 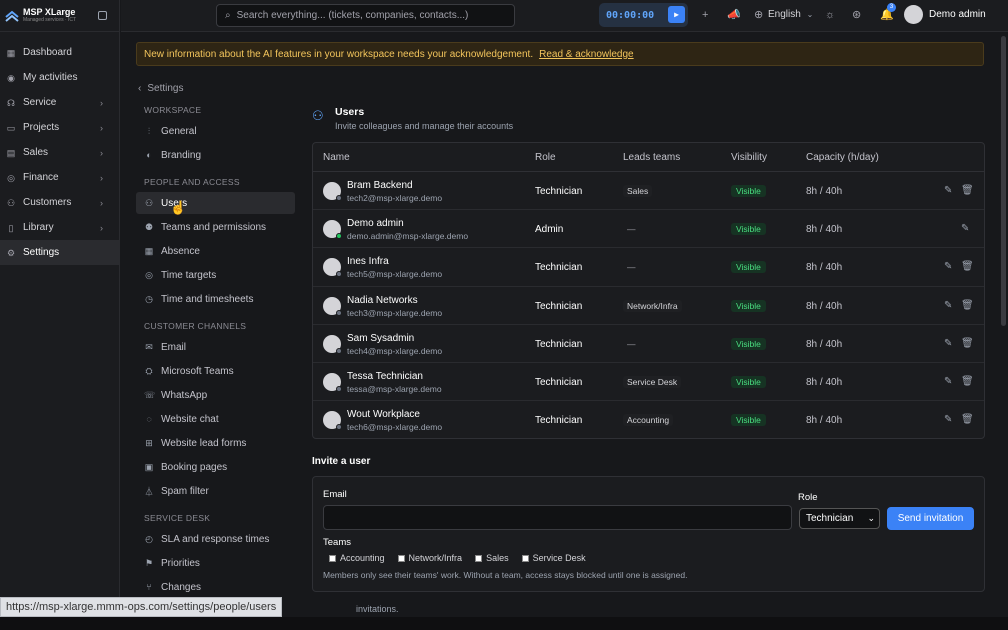 I want to click on megaphone-icon: 📣, so click(x=734, y=15).